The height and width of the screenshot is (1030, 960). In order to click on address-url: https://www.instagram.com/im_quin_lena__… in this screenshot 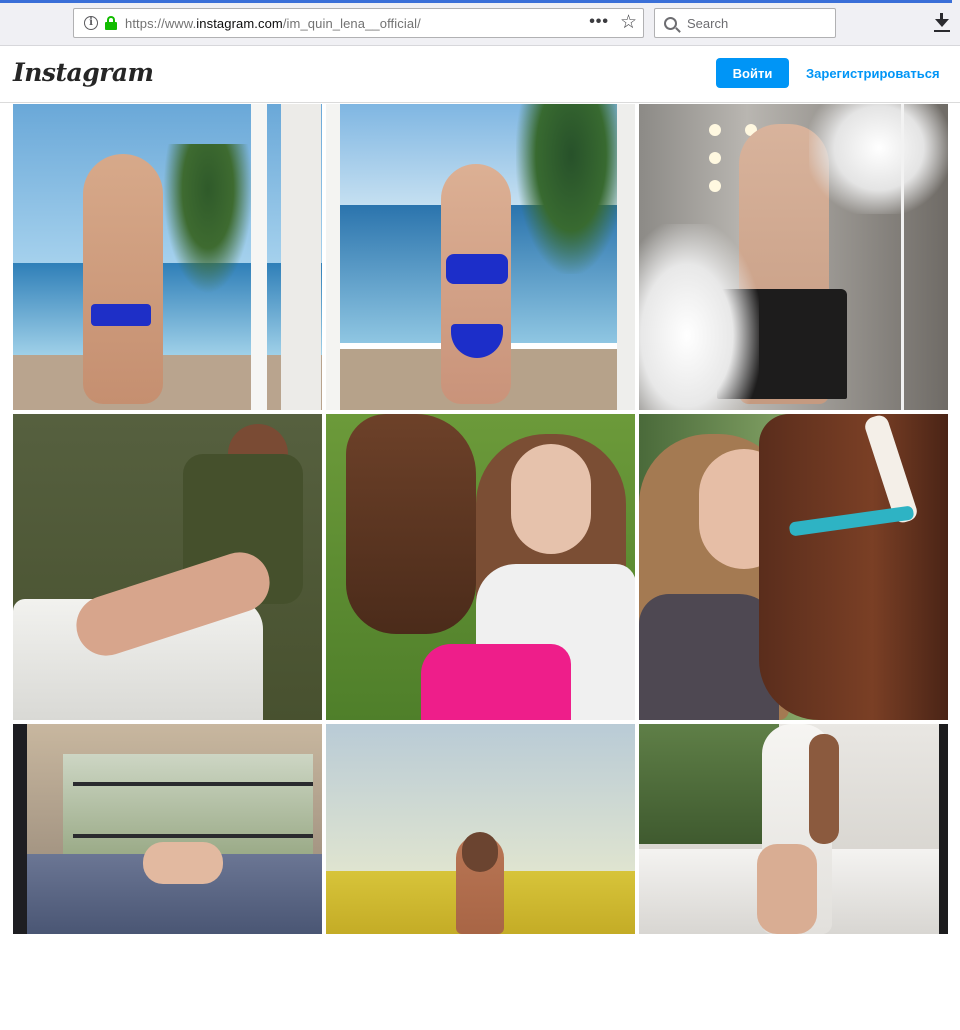, I will do `click(273, 23)`.